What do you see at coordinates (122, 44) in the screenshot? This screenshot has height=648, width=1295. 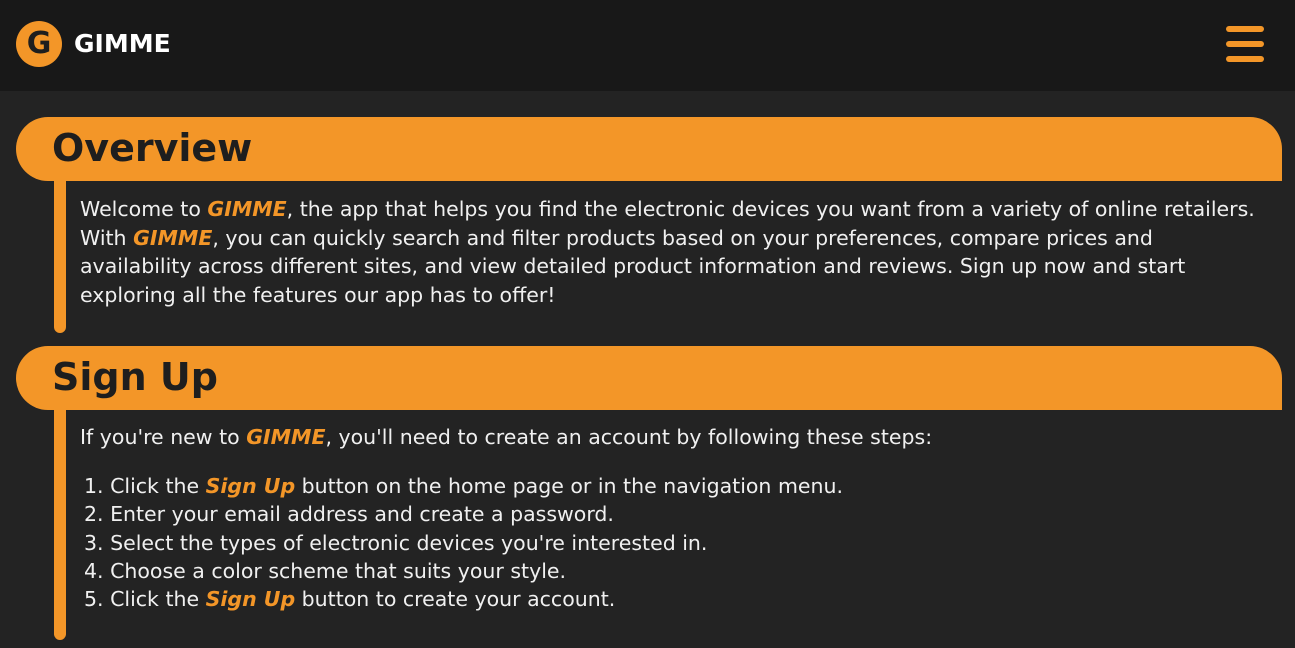 I see `app-name: GIMME` at bounding box center [122, 44].